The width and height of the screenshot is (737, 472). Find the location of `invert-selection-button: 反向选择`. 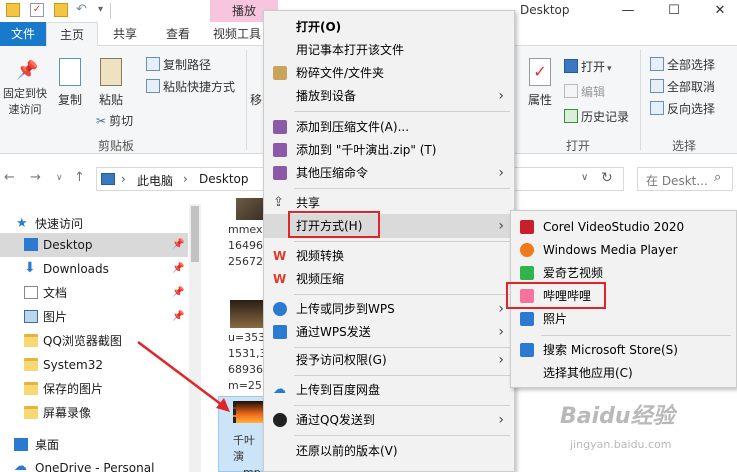

invert-selection-button: 反向选择 is located at coordinates (682, 109).